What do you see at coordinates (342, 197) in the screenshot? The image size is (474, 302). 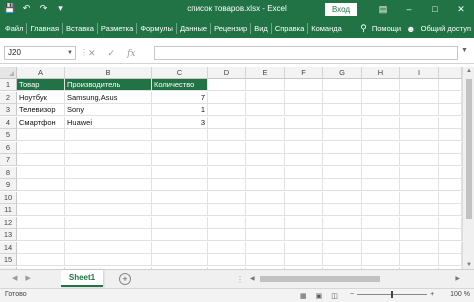 I see `cell-g10` at bounding box center [342, 197].